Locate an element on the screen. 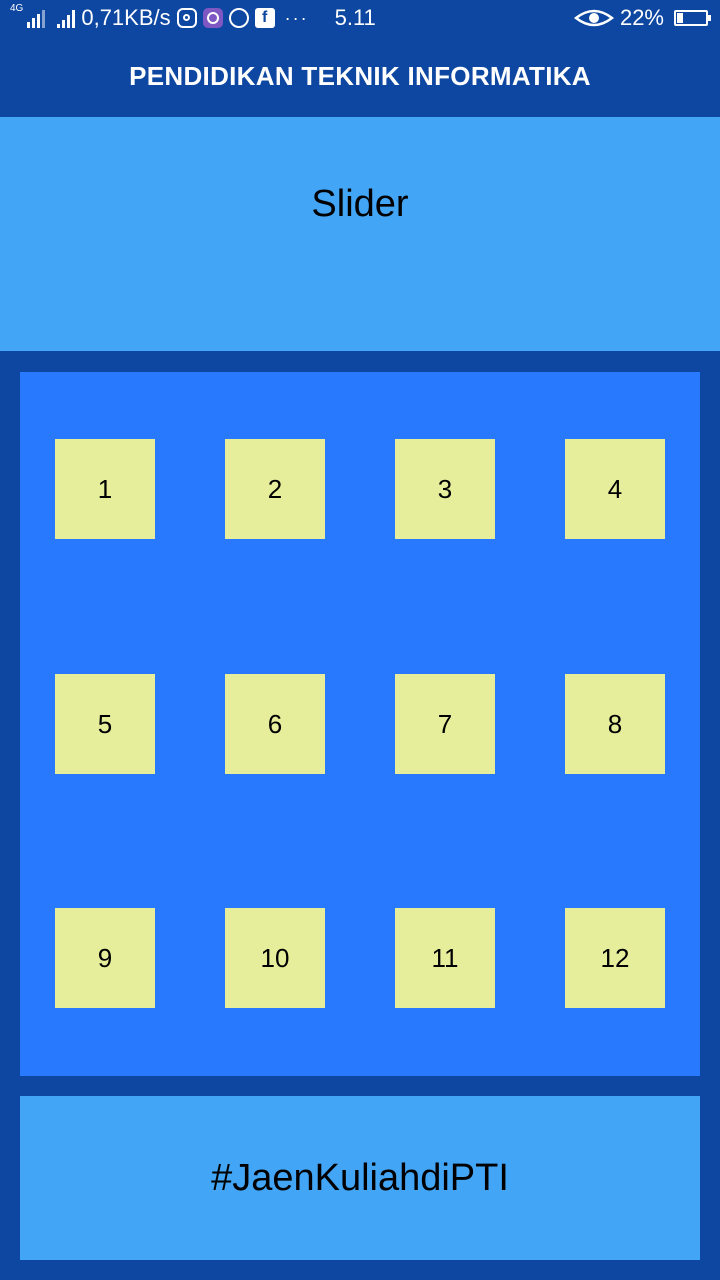 Image resolution: width=720 pixels, height=1280 pixels. page-title: PENDIDIKAN TEKNIK INFORMATIKA is located at coordinates (360, 76).